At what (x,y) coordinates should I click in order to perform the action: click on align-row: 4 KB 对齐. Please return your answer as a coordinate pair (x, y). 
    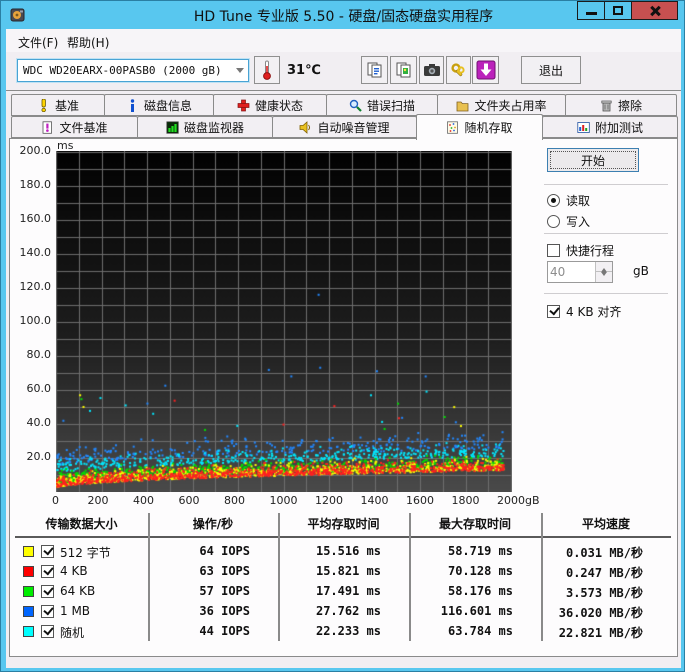
    Looking at the image, I should click on (584, 311).